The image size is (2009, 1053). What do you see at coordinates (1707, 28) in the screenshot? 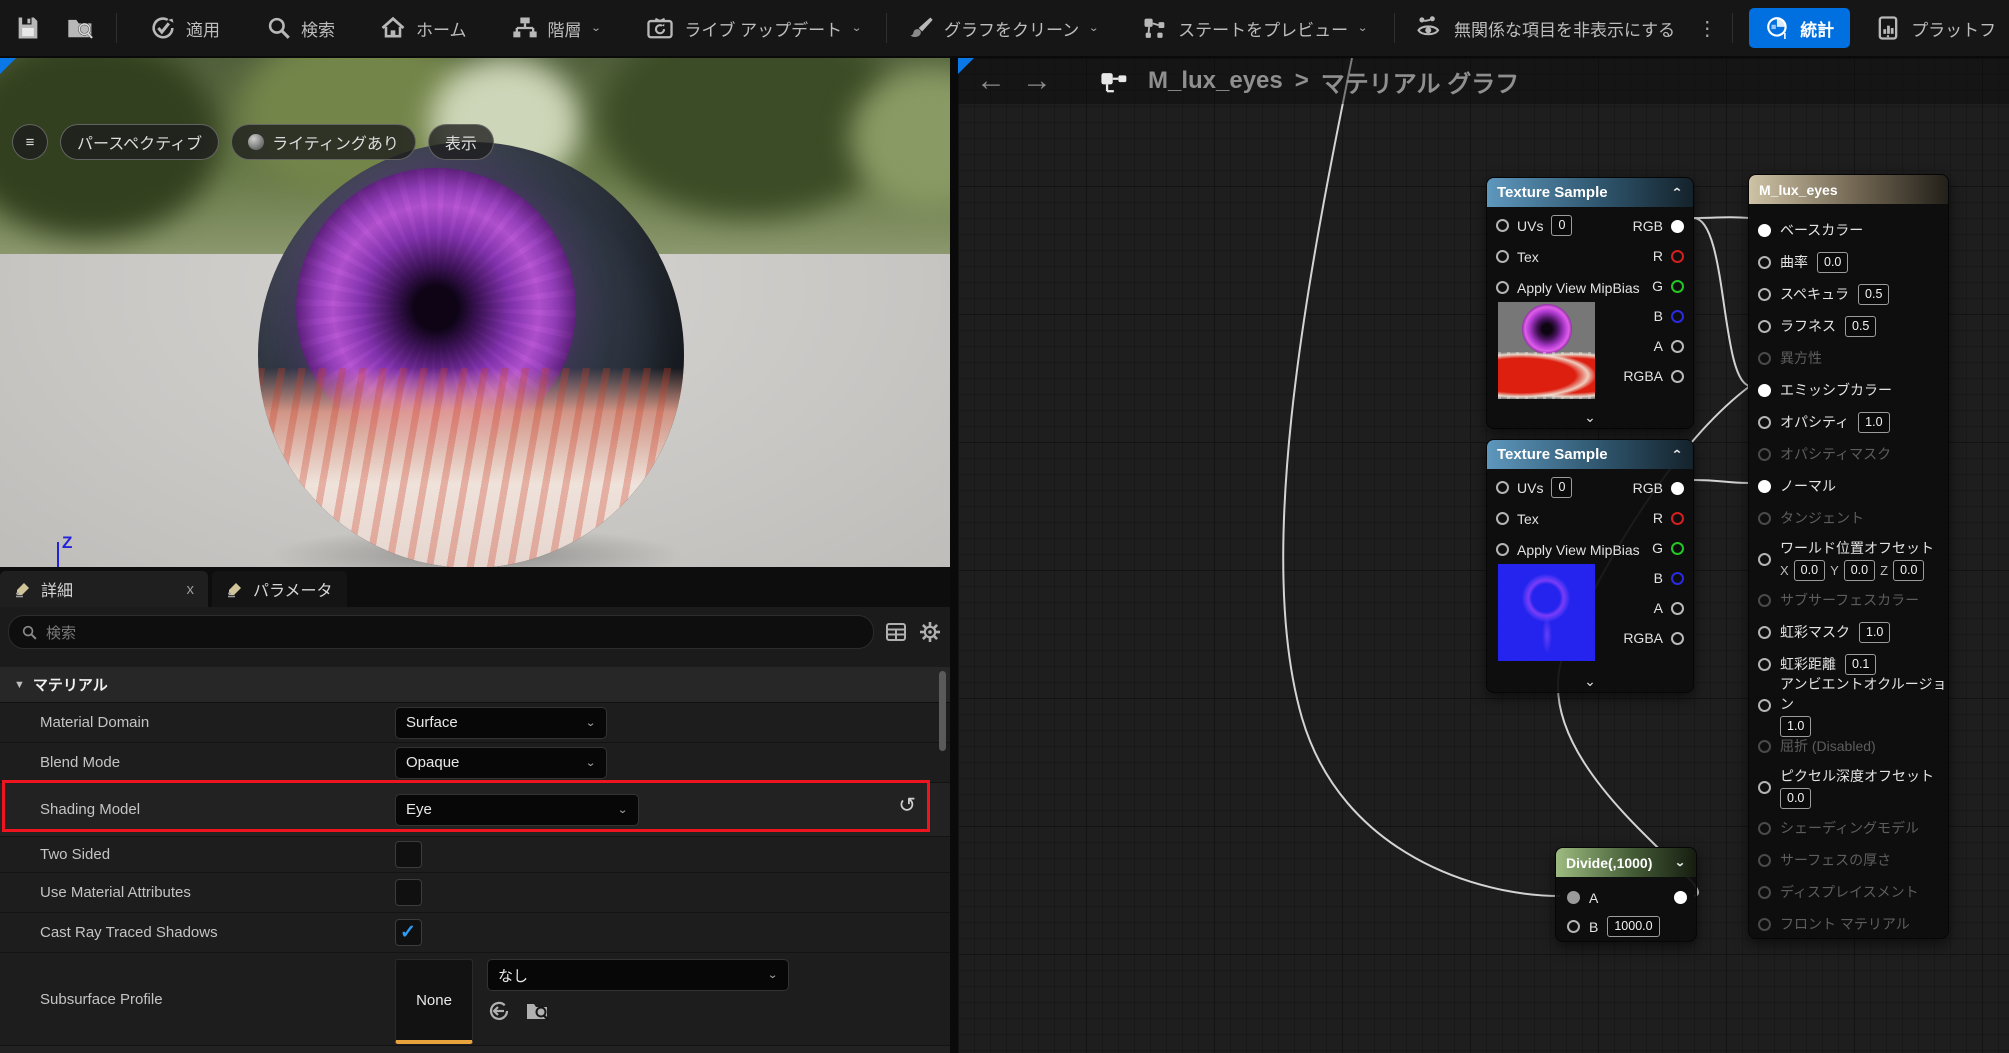
I see `toolbar-overflow-button: ⋮` at bounding box center [1707, 28].